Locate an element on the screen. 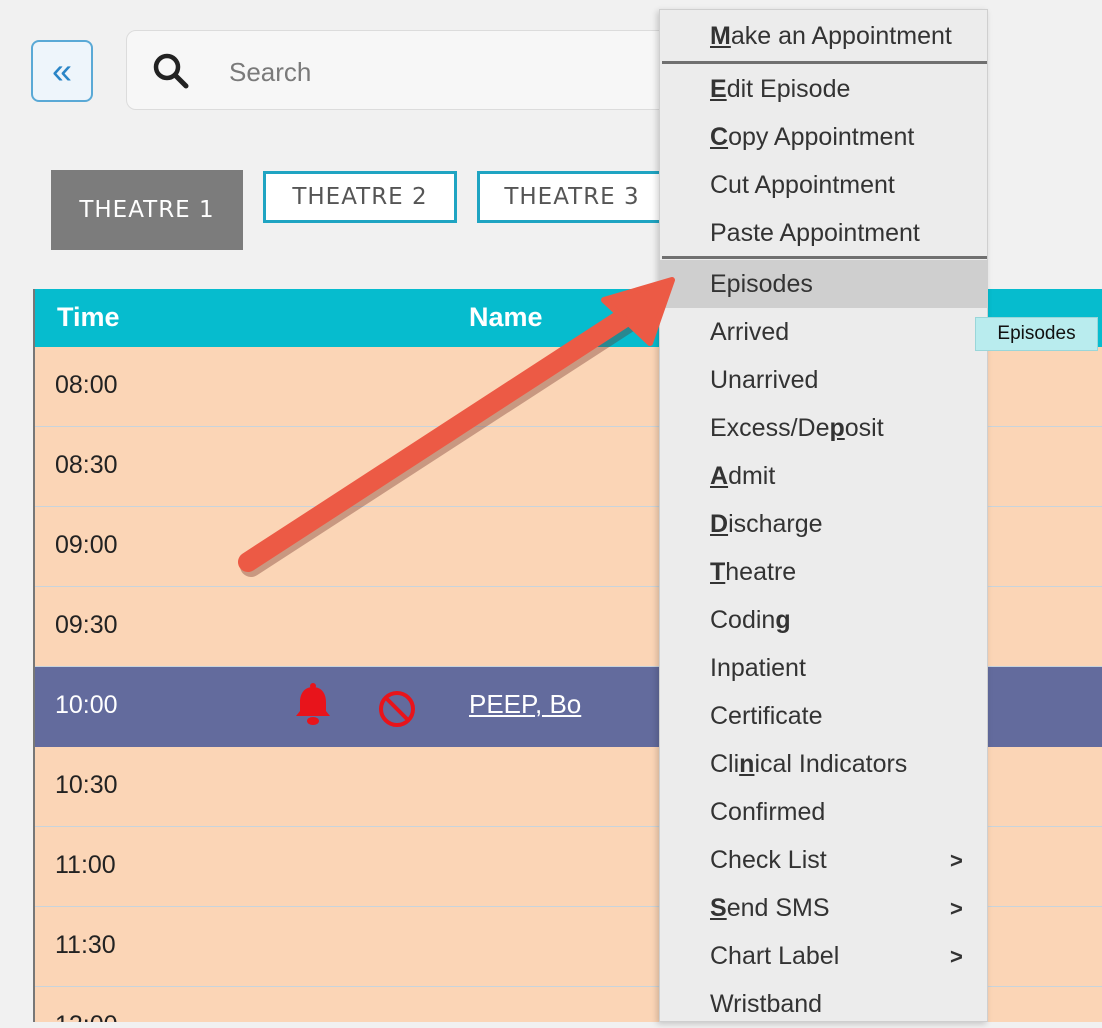  search-box is located at coordinates (436, 70).